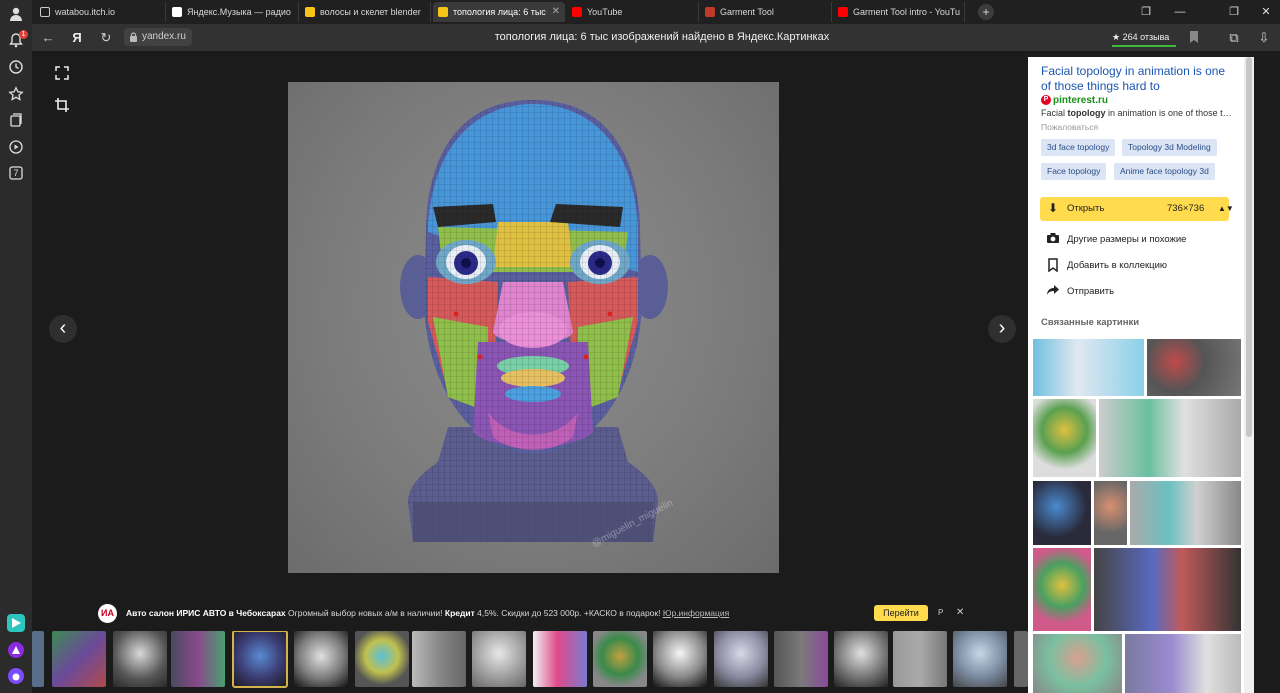 This screenshot has width=1280, height=693. What do you see at coordinates (1091, 291) in the screenshot?
I see `share-label: Отправить` at bounding box center [1091, 291].